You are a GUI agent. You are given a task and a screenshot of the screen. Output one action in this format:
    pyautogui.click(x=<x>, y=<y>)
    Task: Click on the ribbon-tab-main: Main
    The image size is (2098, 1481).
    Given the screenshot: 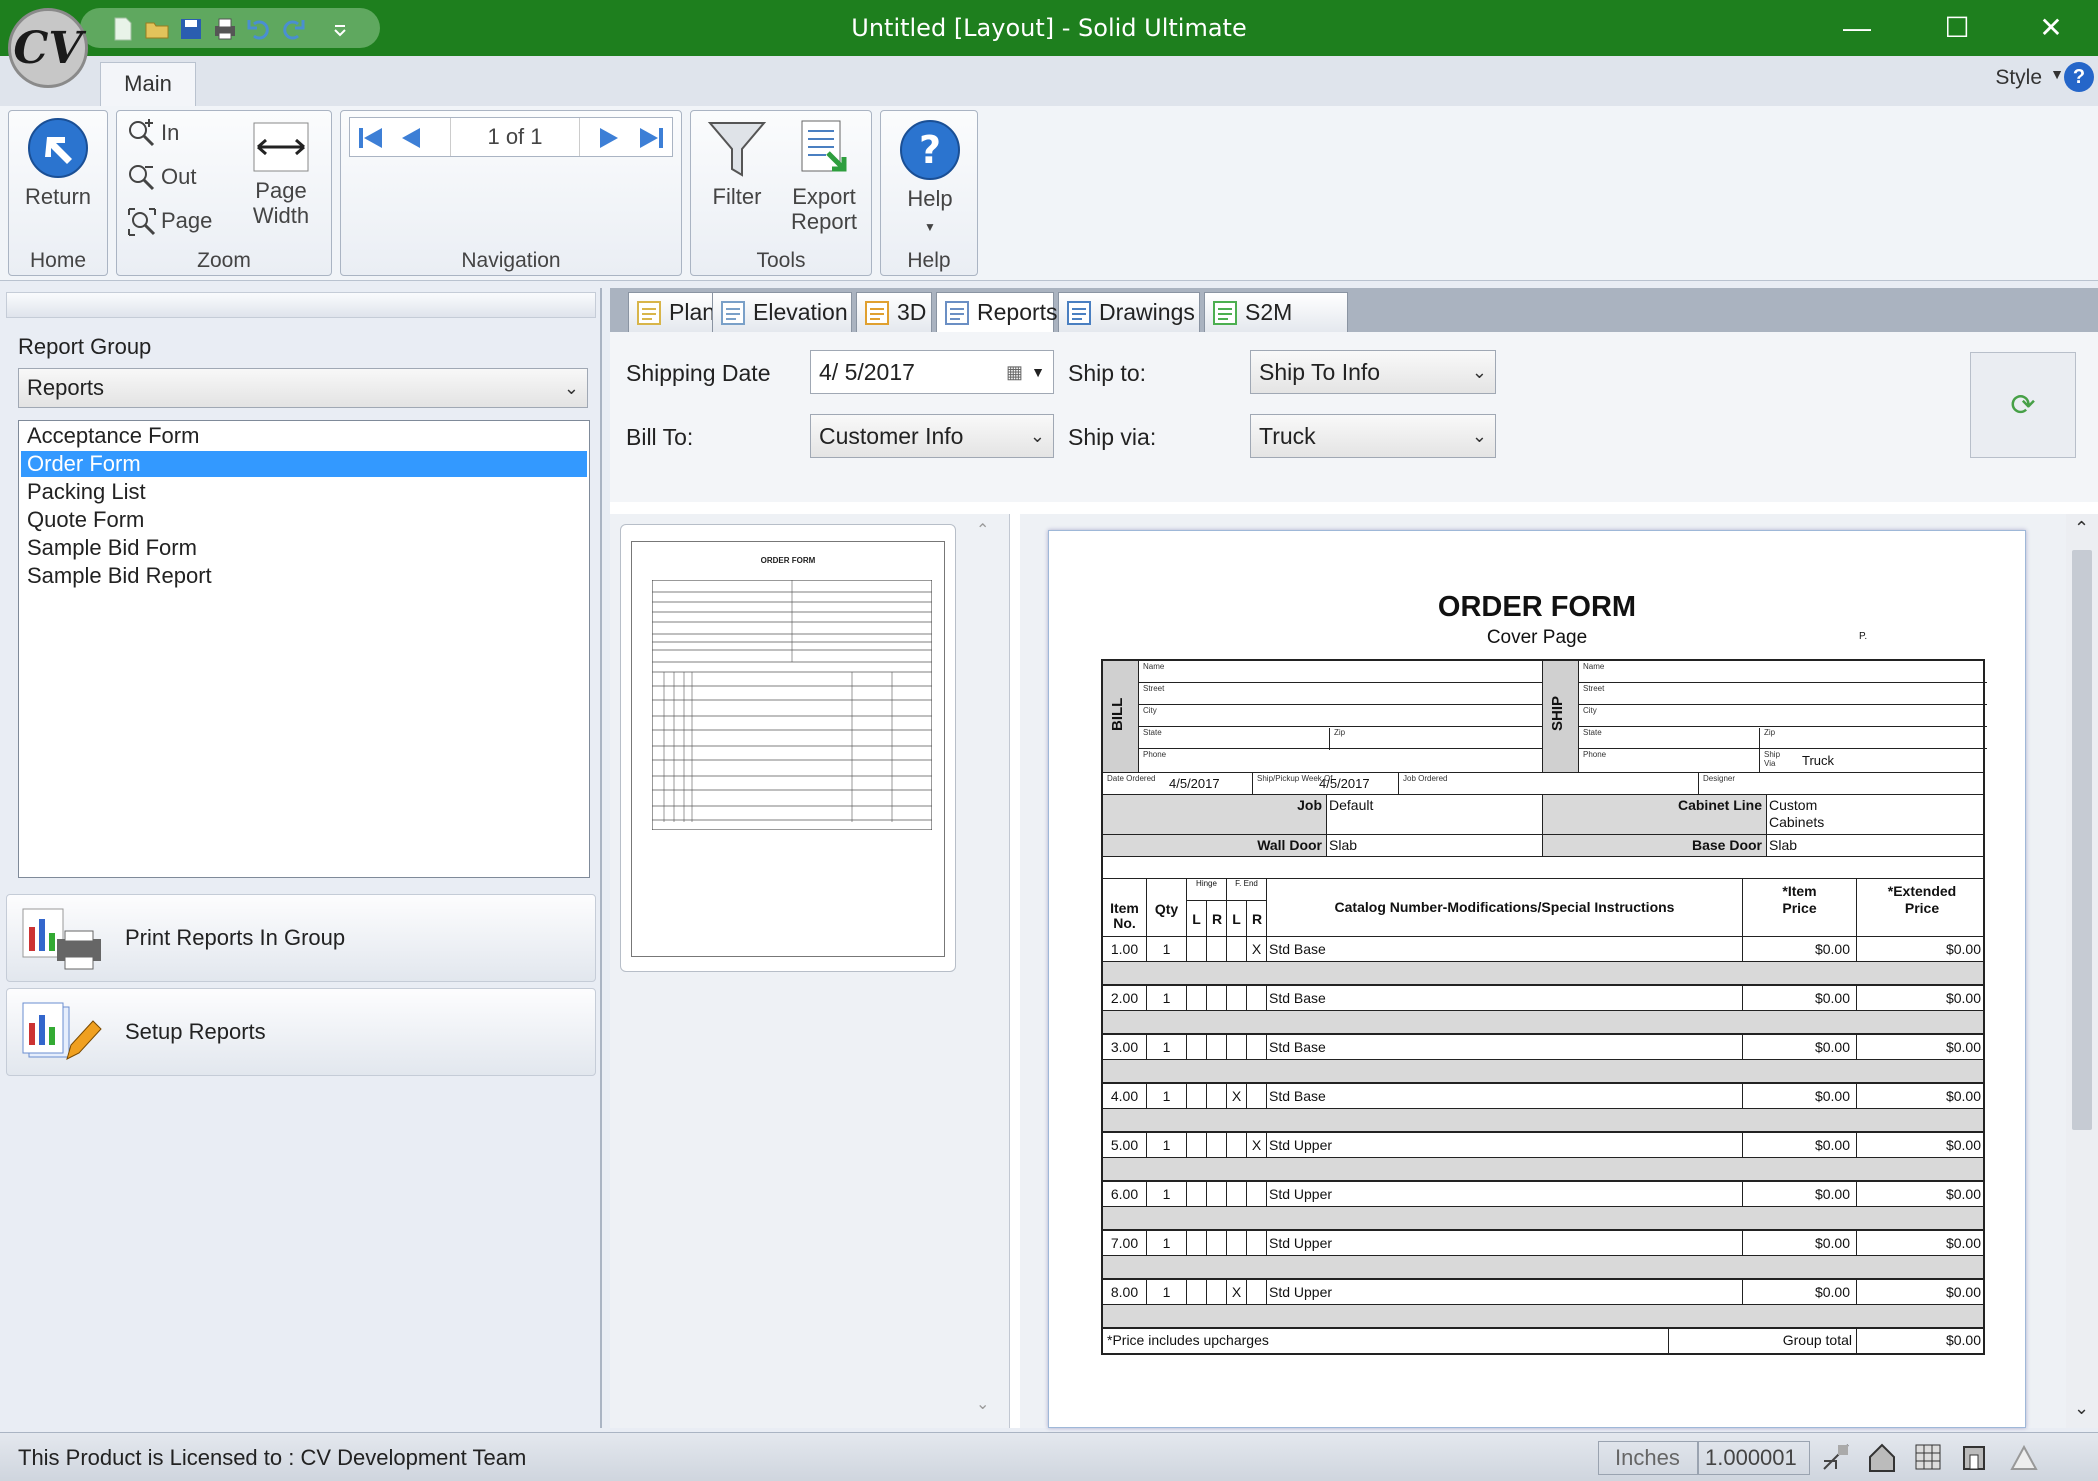 What is the action you would take?
    pyautogui.click(x=148, y=84)
    